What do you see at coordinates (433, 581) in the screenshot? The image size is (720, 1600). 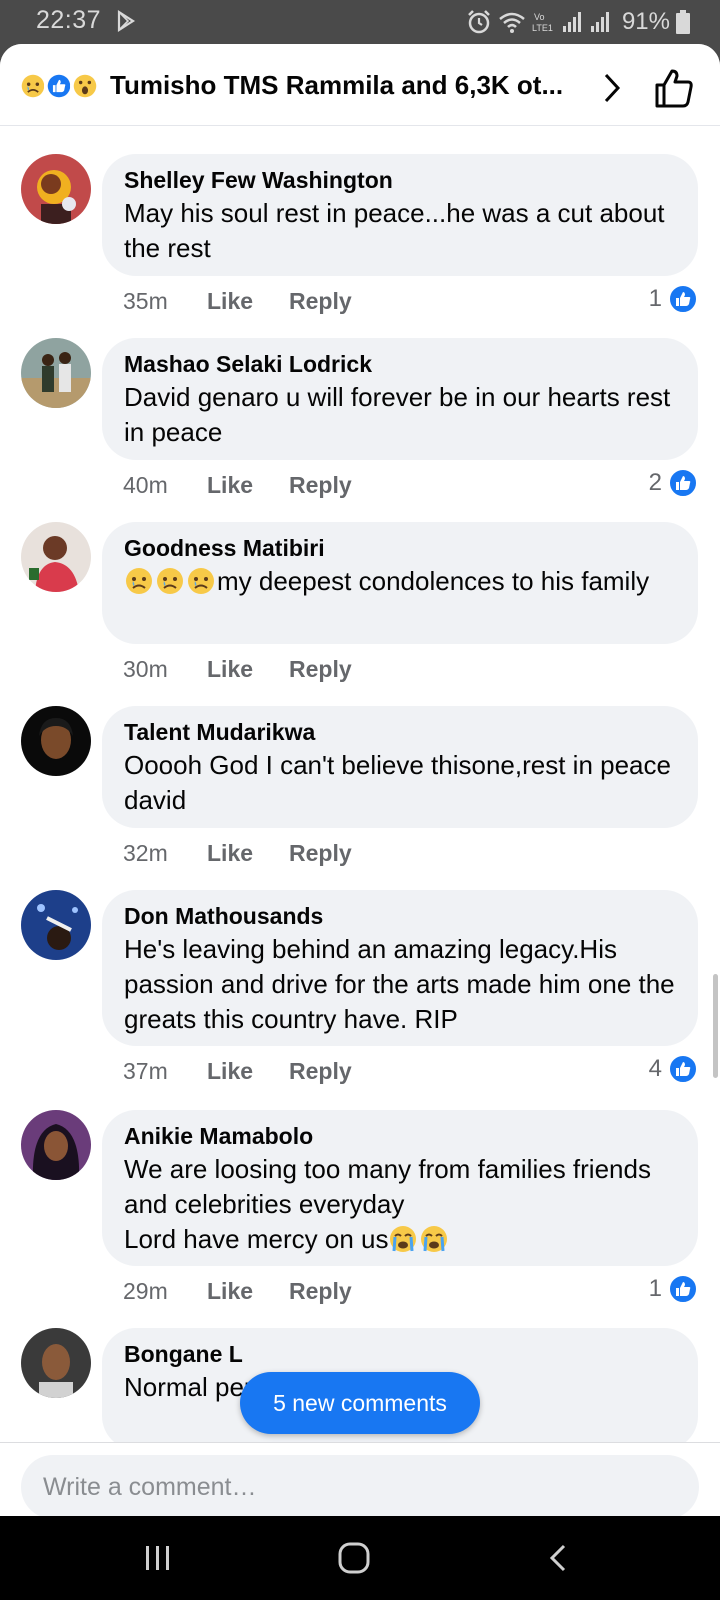 I see `comment-text-body: my deepest condolences to his family` at bounding box center [433, 581].